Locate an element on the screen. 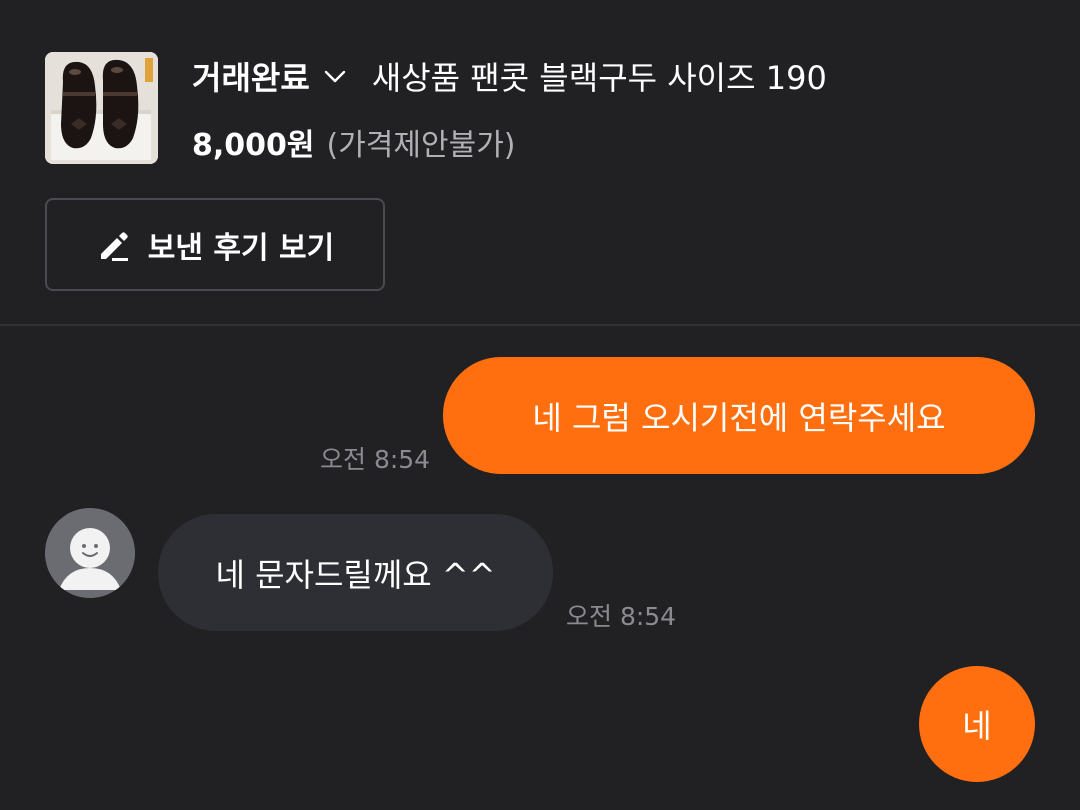  message-bubble-mine: 네 is located at coordinates (977, 724).